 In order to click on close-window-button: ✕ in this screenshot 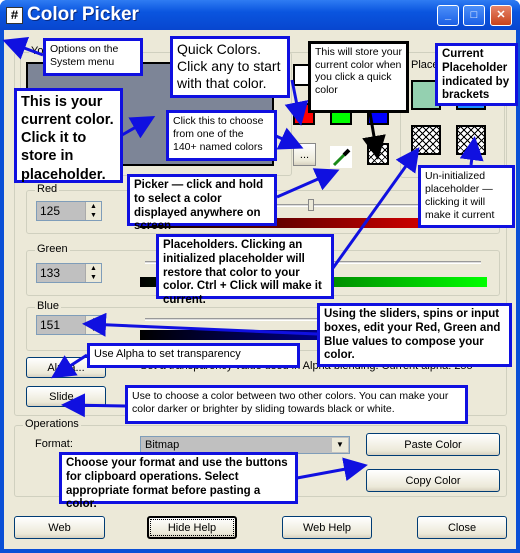, I will do `click(501, 15)`.